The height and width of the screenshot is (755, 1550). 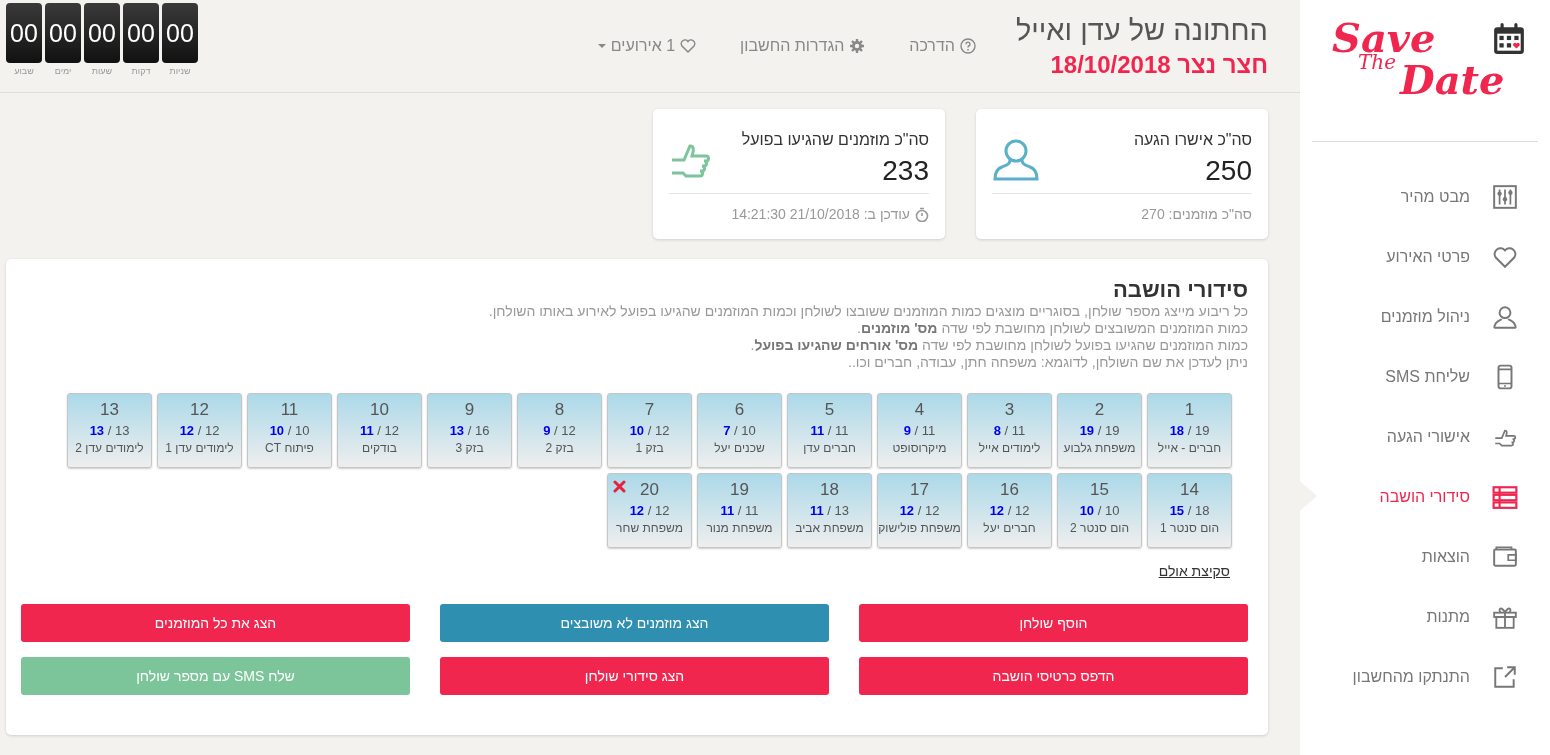 I want to click on table-name: בודקים, so click(x=380, y=448).